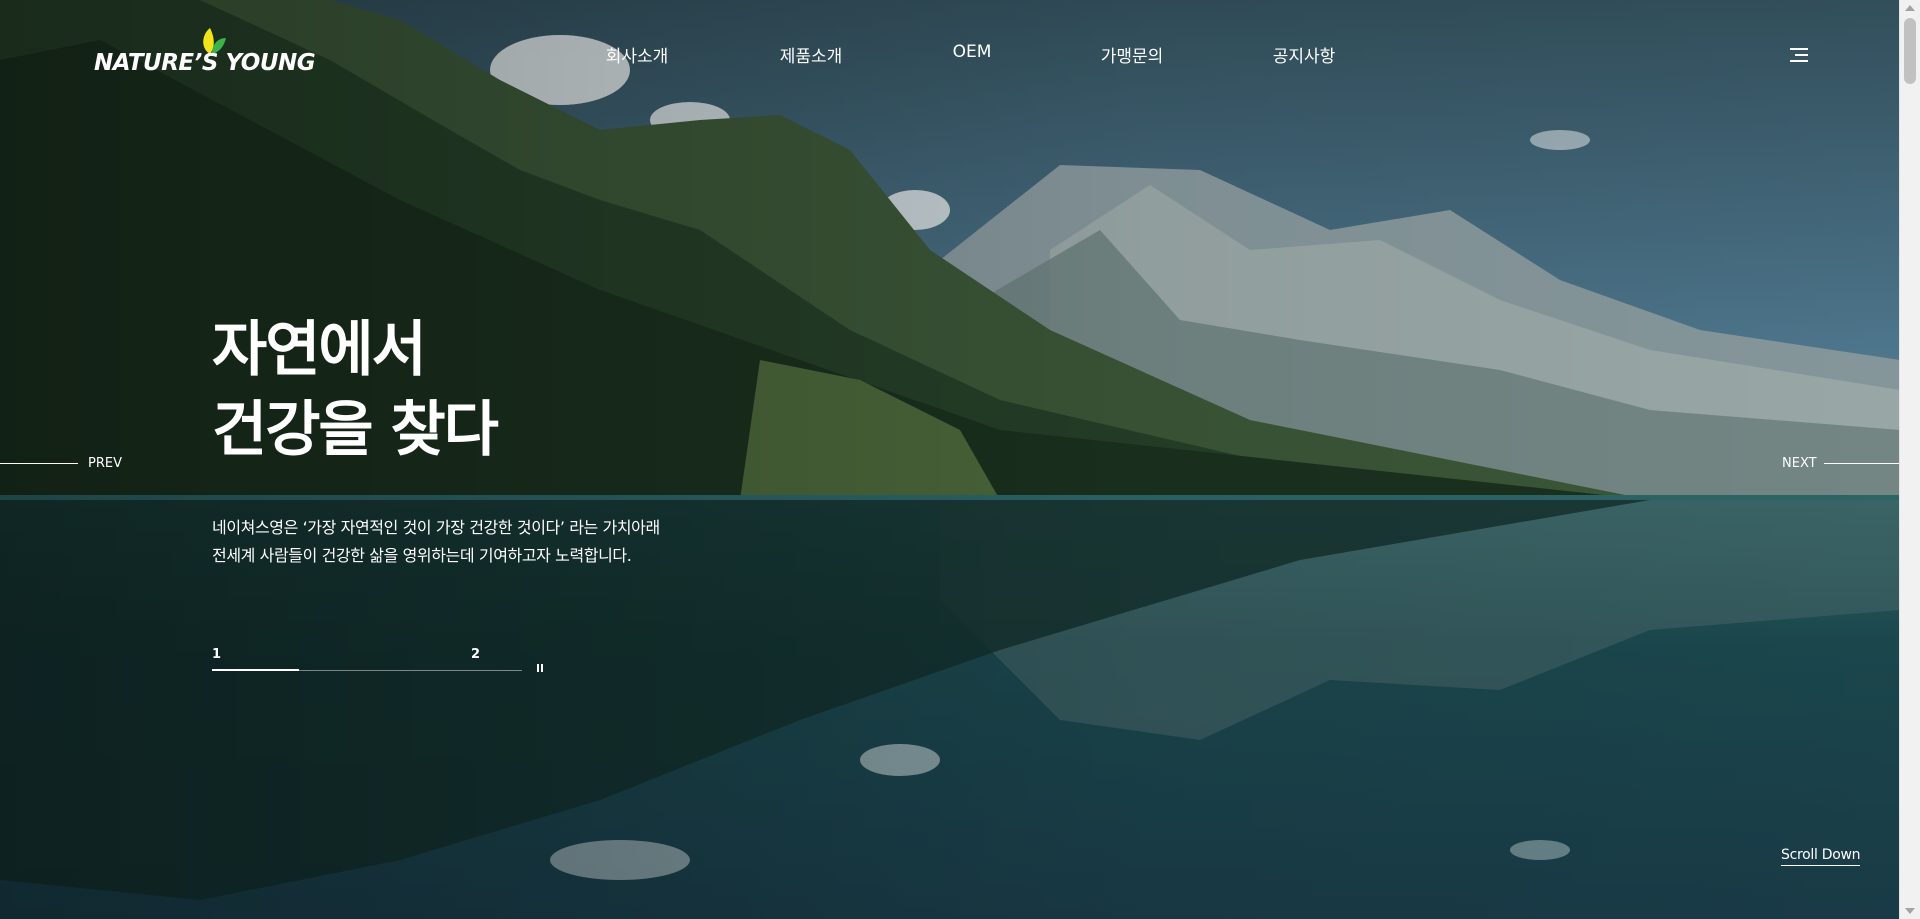 This screenshot has height=919, width=1920. I want to click on prev-line, so click(39, 463).